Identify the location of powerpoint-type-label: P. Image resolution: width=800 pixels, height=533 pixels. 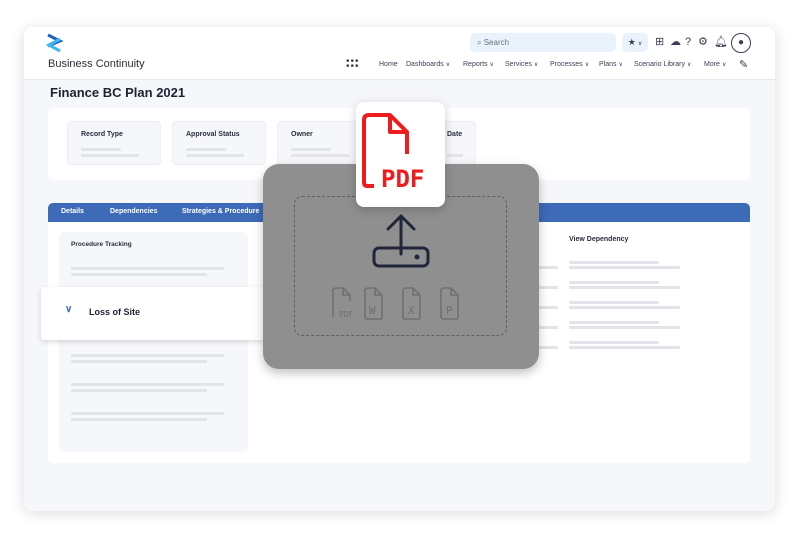
(449, 310).